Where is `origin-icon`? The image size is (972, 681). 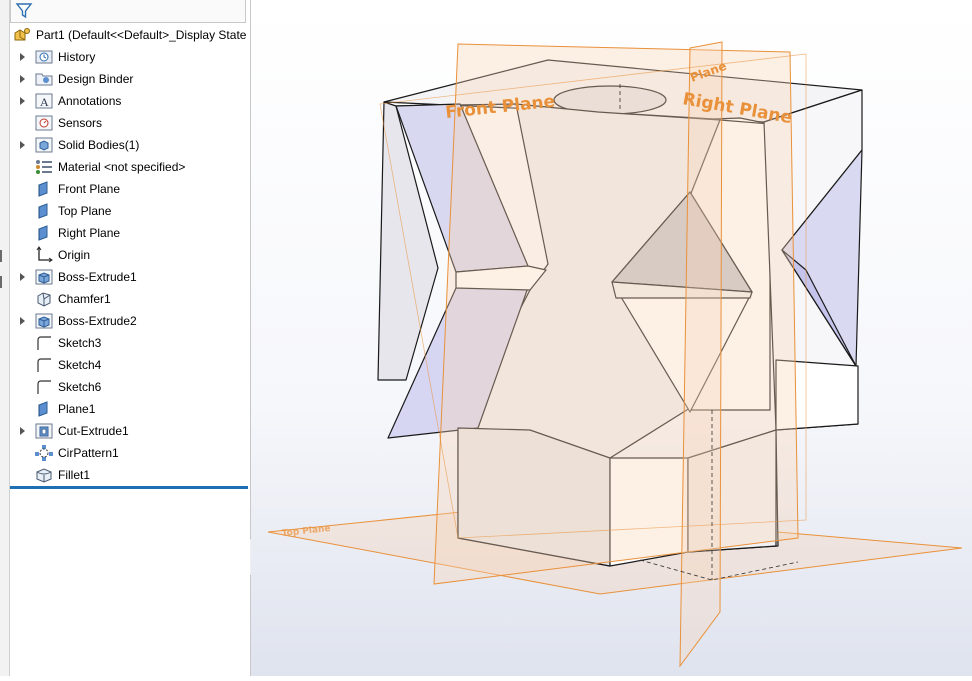 origin-icon is located at coordinates (44, 255).